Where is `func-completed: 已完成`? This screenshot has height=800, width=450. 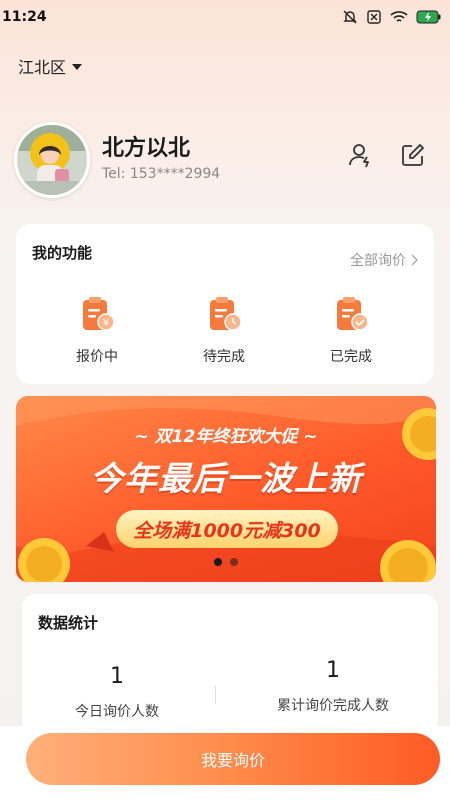 func-completed: 已完成 is located at coordinates (351, 330).